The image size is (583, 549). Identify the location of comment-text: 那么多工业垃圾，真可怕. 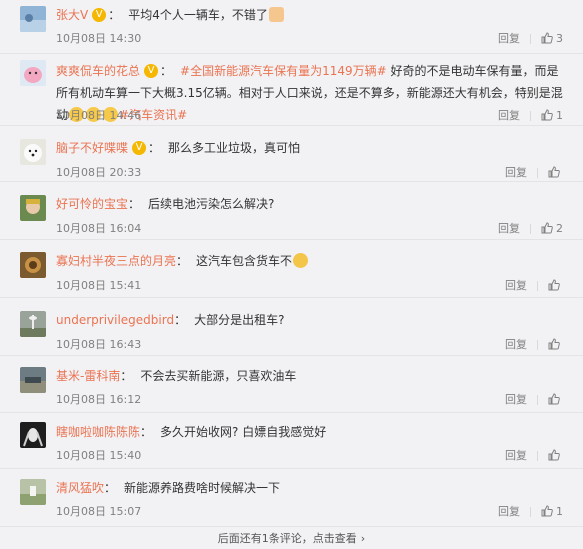
(234, 148).